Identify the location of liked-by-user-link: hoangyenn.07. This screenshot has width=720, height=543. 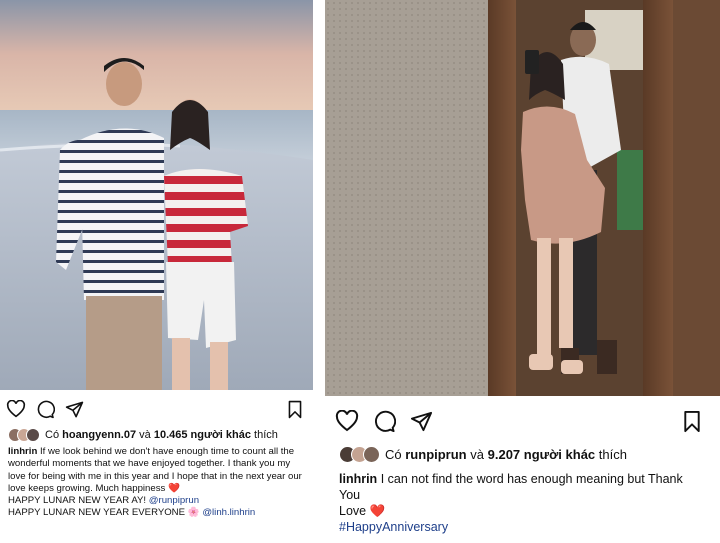
(99, 435).